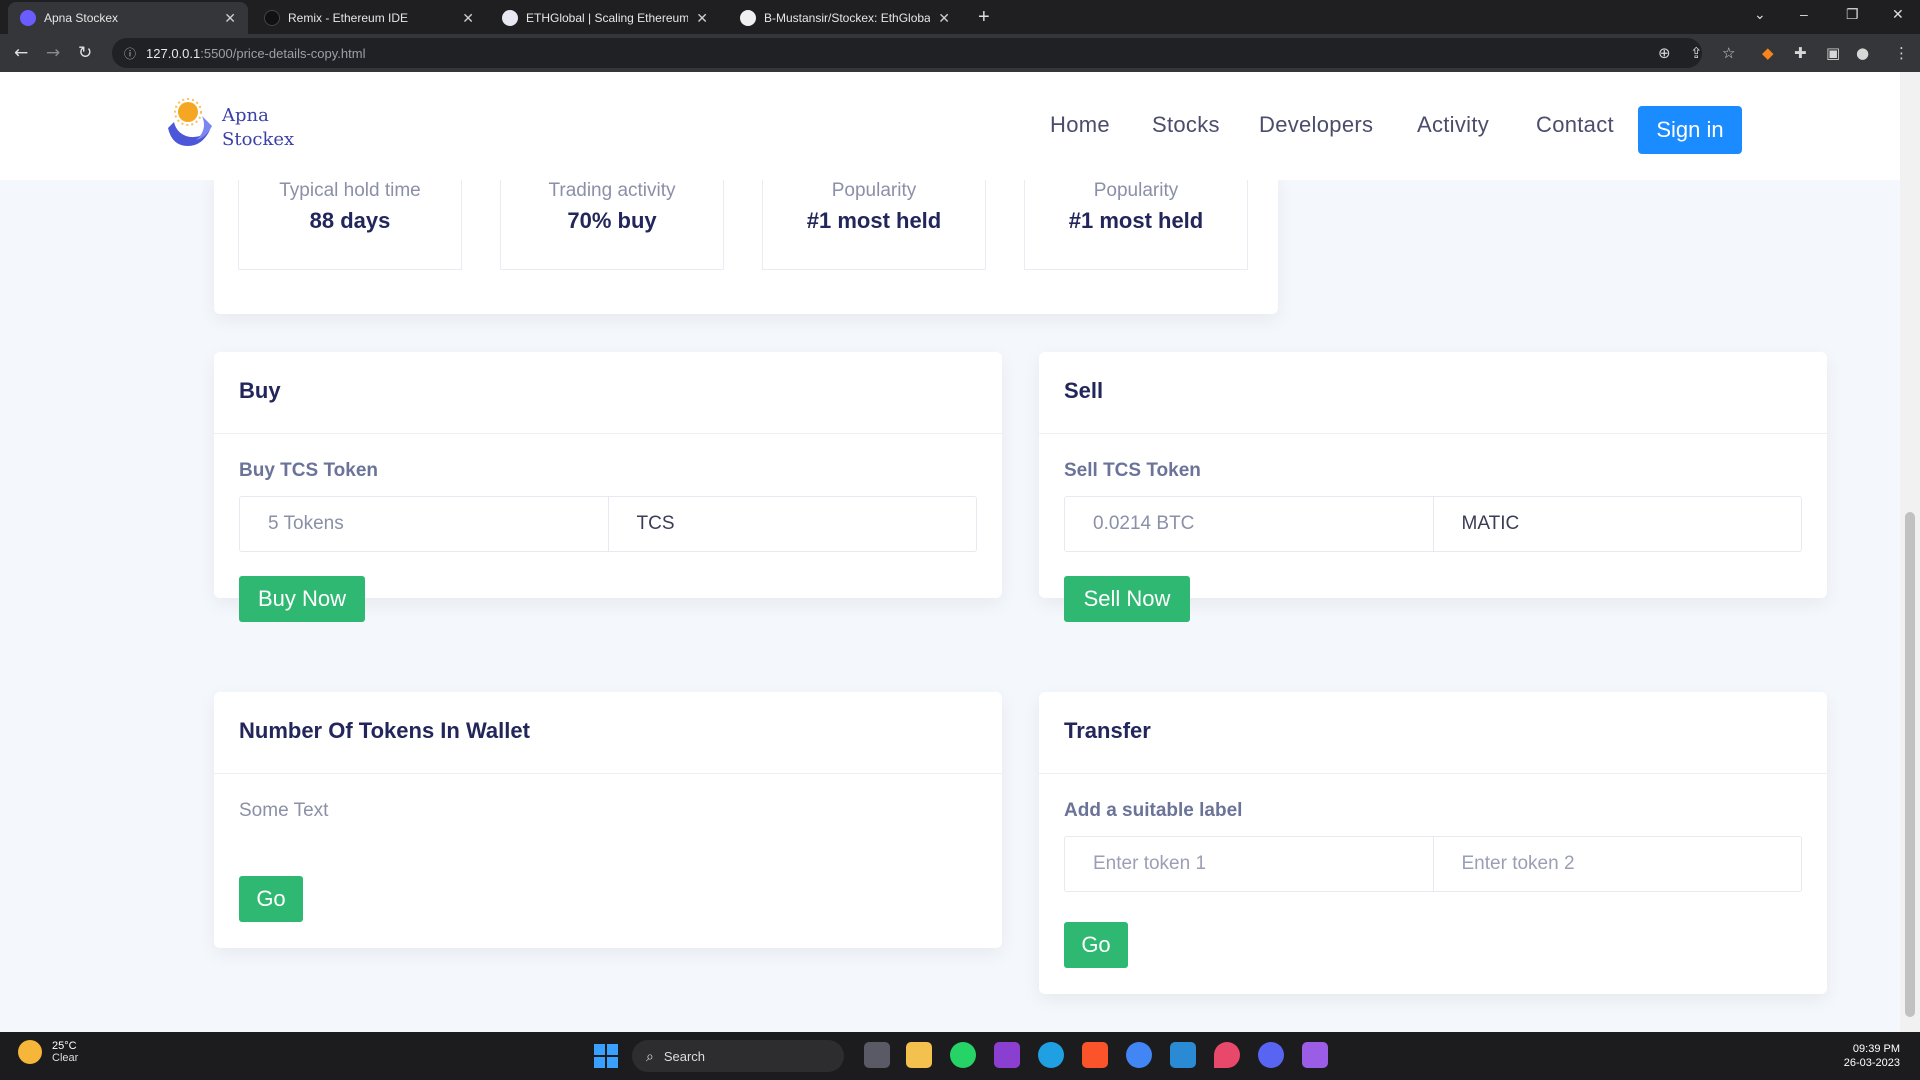 The height and width of the screenshot is (1080, 1920). I want to click on url-host: 127.0.0.1, so click(173, 53).